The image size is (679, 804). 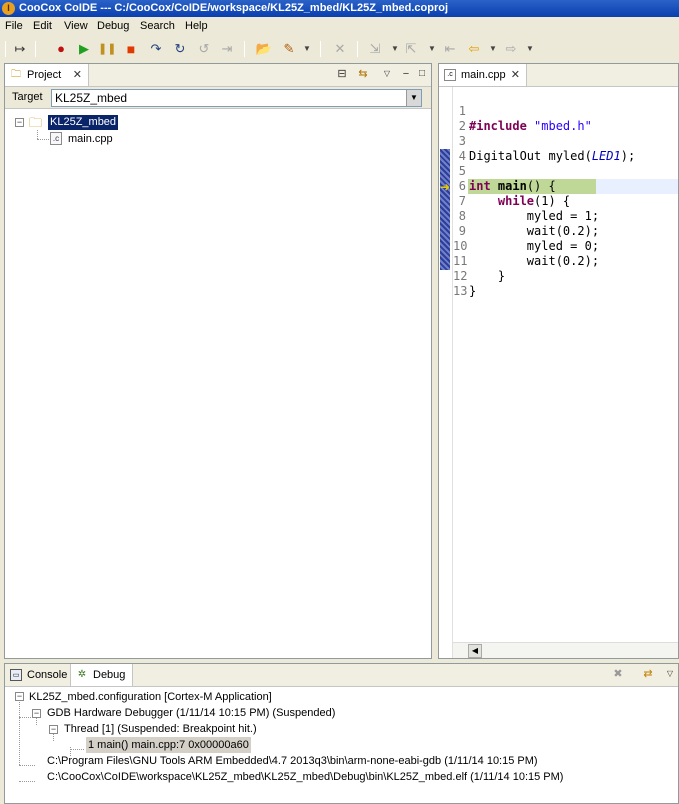 What do you see at coordinates (168, 745) in the screenshot?
I see `debug-stack-frame: 1 main() main.cpp:7 0x00000a60` at bounding box center [168, 745].